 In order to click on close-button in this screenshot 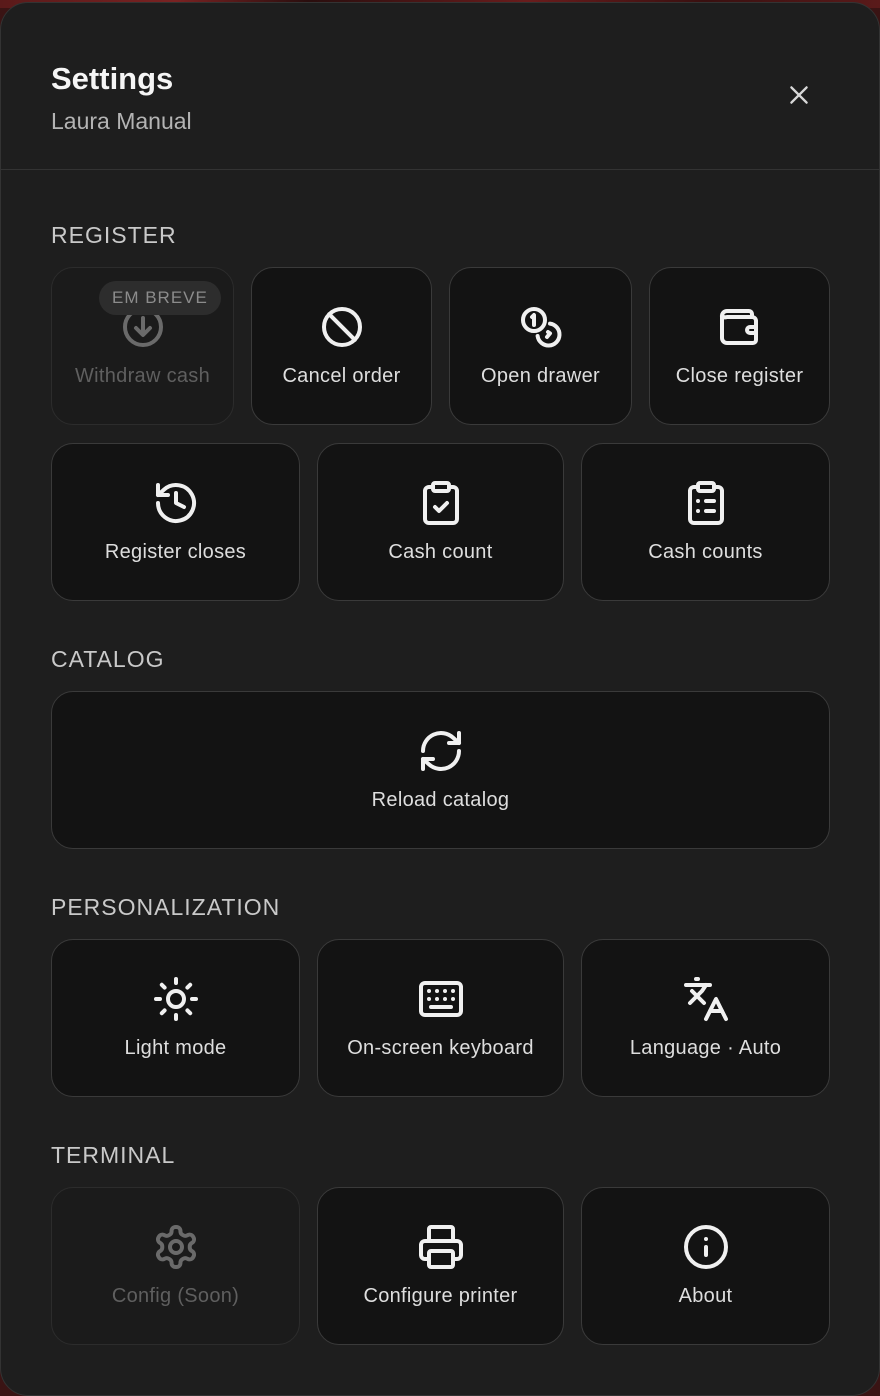, I will do `click(799, 95)`.